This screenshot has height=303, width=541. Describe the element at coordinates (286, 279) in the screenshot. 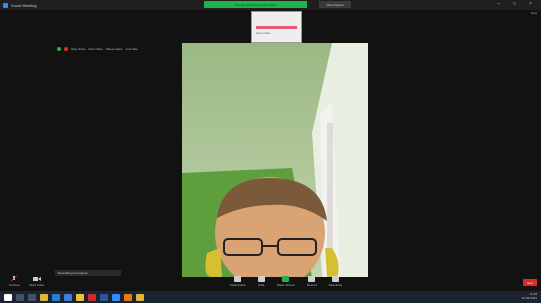

I see `share-screen-icon` at that location.